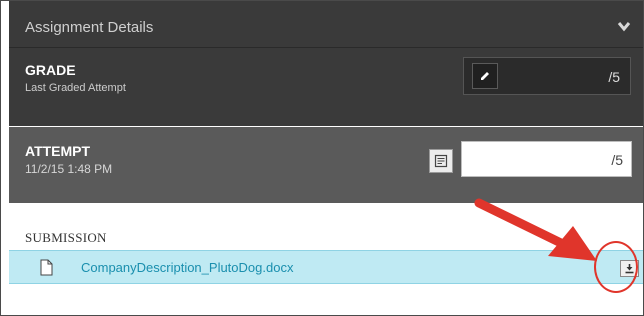 This screenshot has width=644, height=316. I want to click on grade-title: GRADE, so click(50, 70).